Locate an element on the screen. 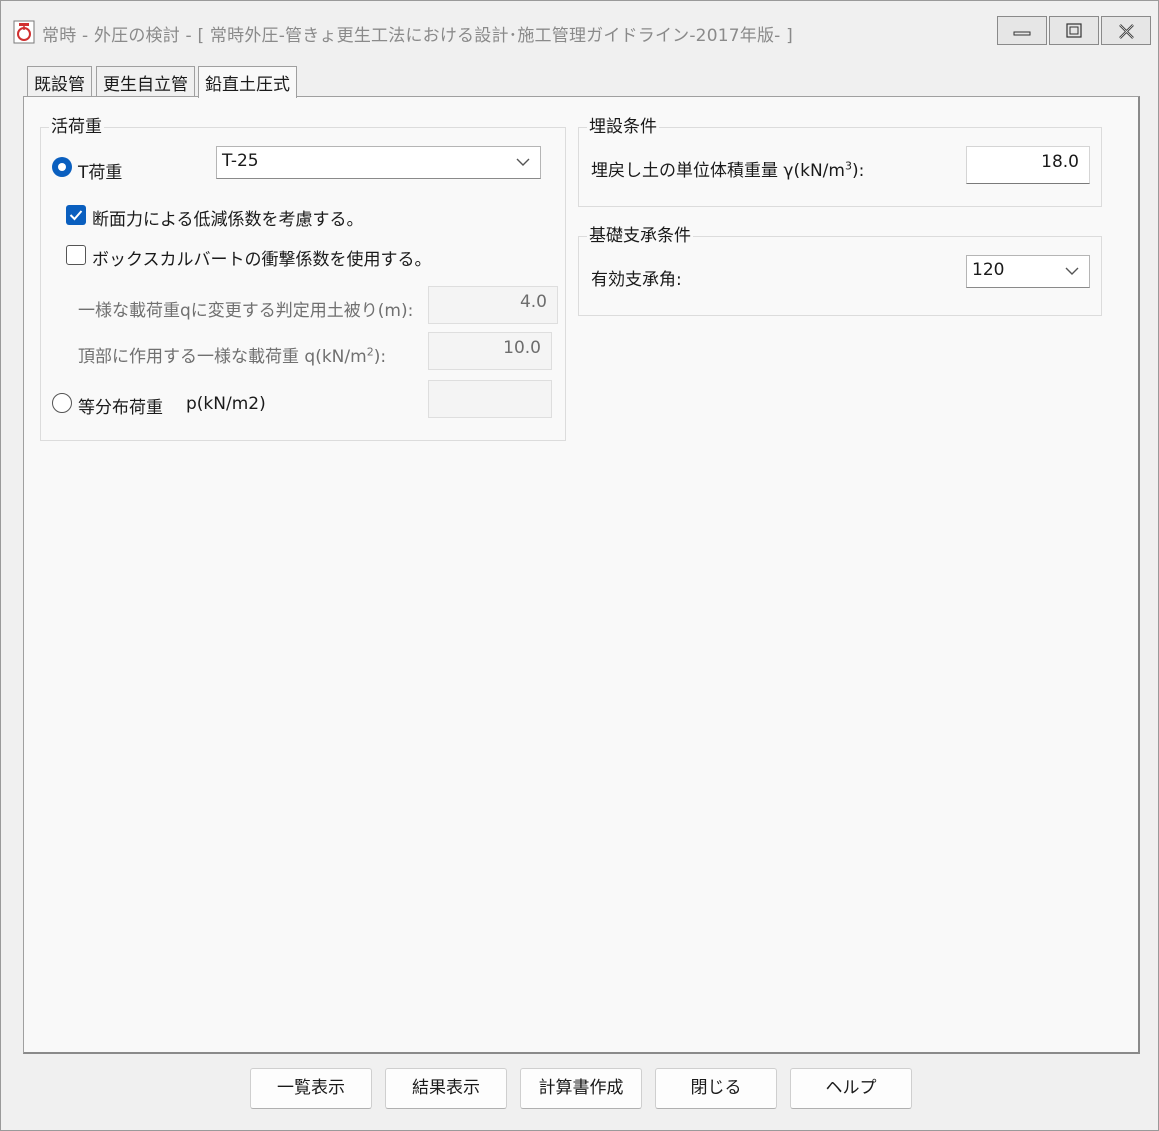 This screenshot has width=1159, height=1131. box-culvert-checkbox-label: ボックスカルバートの衝撃係数を使用する。 is located at coordinates (262, 260).